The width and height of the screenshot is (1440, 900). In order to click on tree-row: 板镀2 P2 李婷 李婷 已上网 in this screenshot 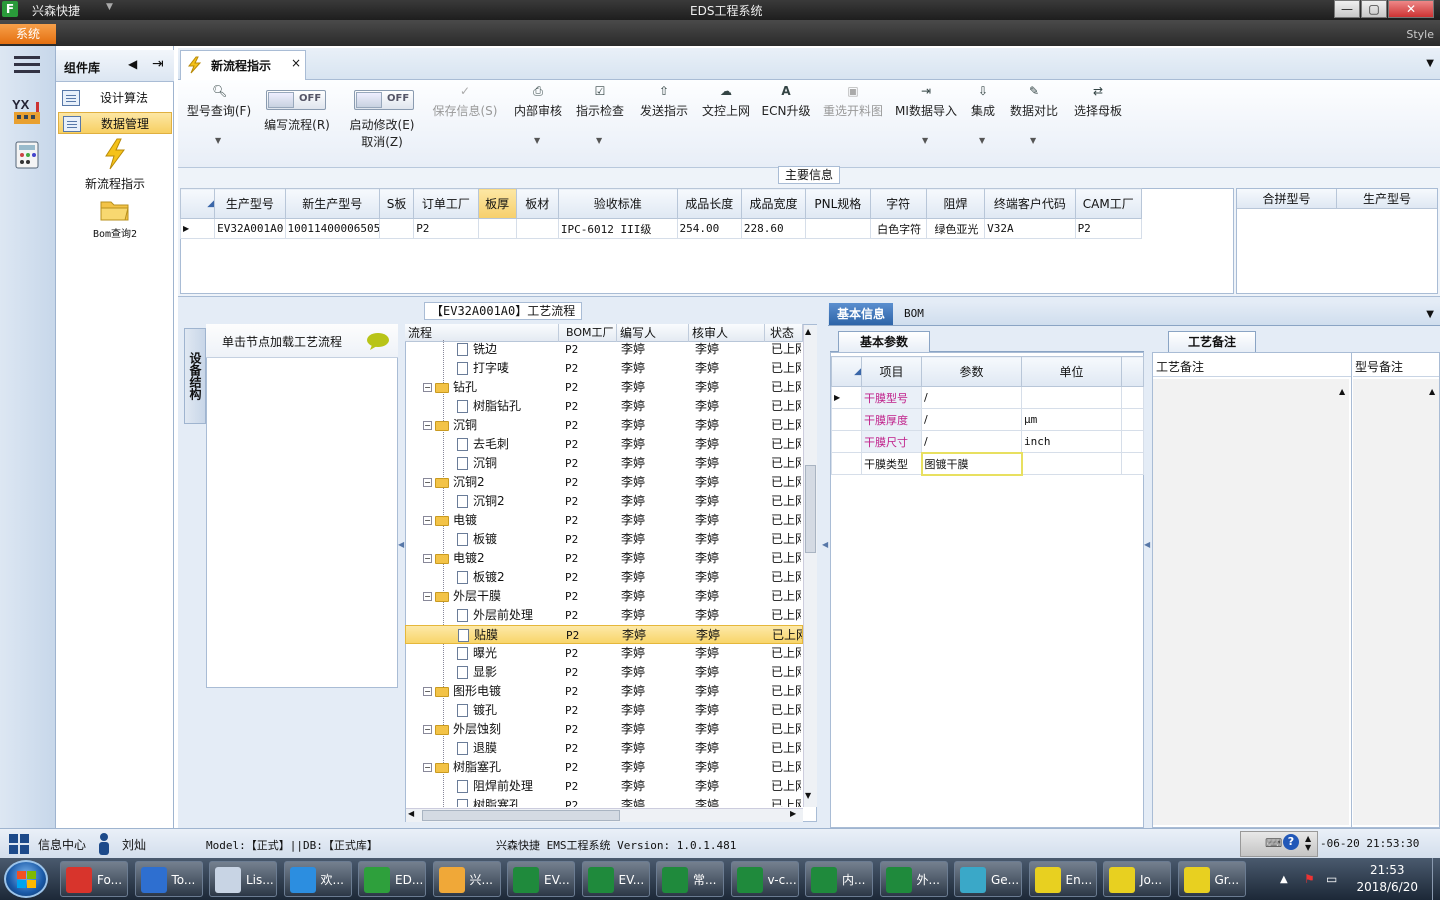, I will do `click(604, 577)`.